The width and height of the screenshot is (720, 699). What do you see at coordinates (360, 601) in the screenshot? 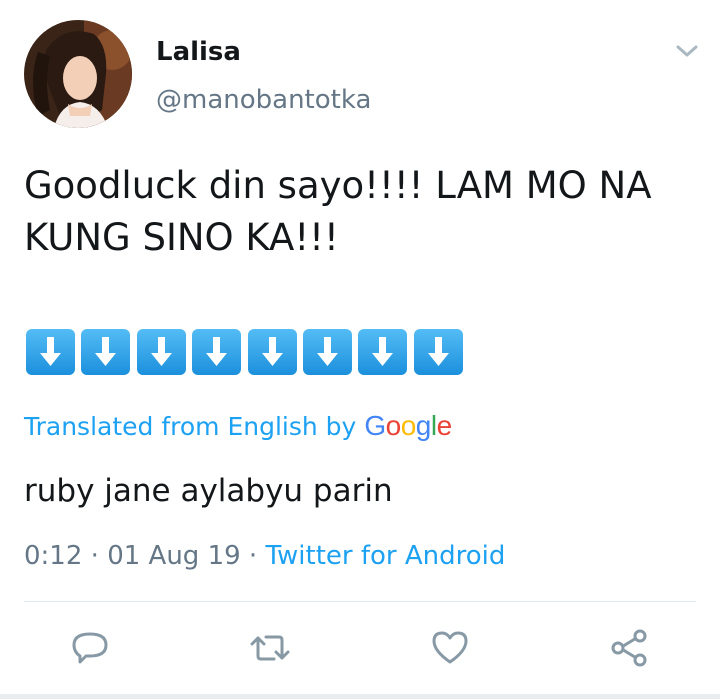
I see `divider` at bounding box center [360, 601].